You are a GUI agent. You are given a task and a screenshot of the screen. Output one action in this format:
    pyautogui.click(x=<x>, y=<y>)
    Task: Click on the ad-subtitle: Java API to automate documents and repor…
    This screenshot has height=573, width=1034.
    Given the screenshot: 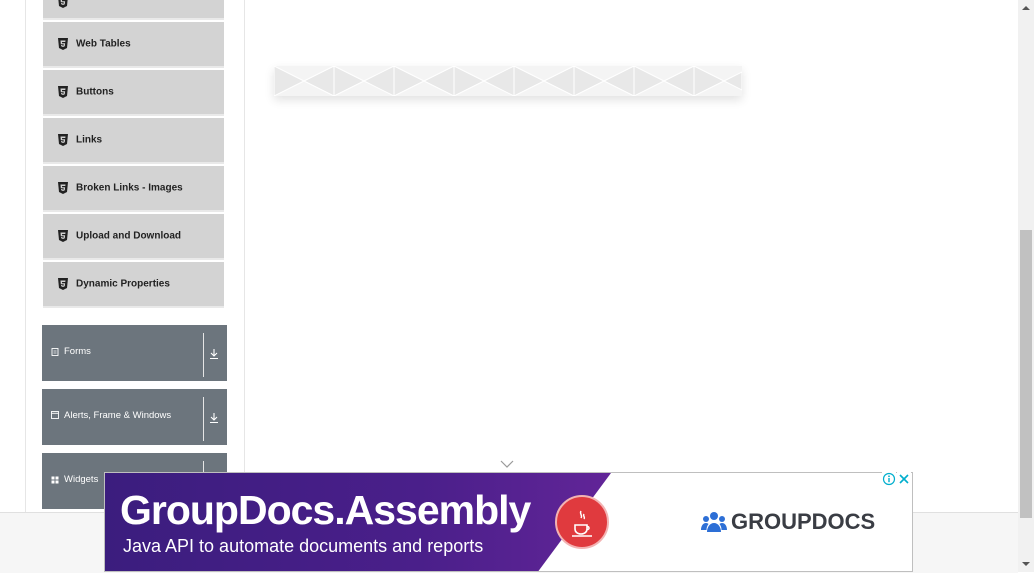 What is the action you would take?
    pyautogui.click(x=303, y=546)
    